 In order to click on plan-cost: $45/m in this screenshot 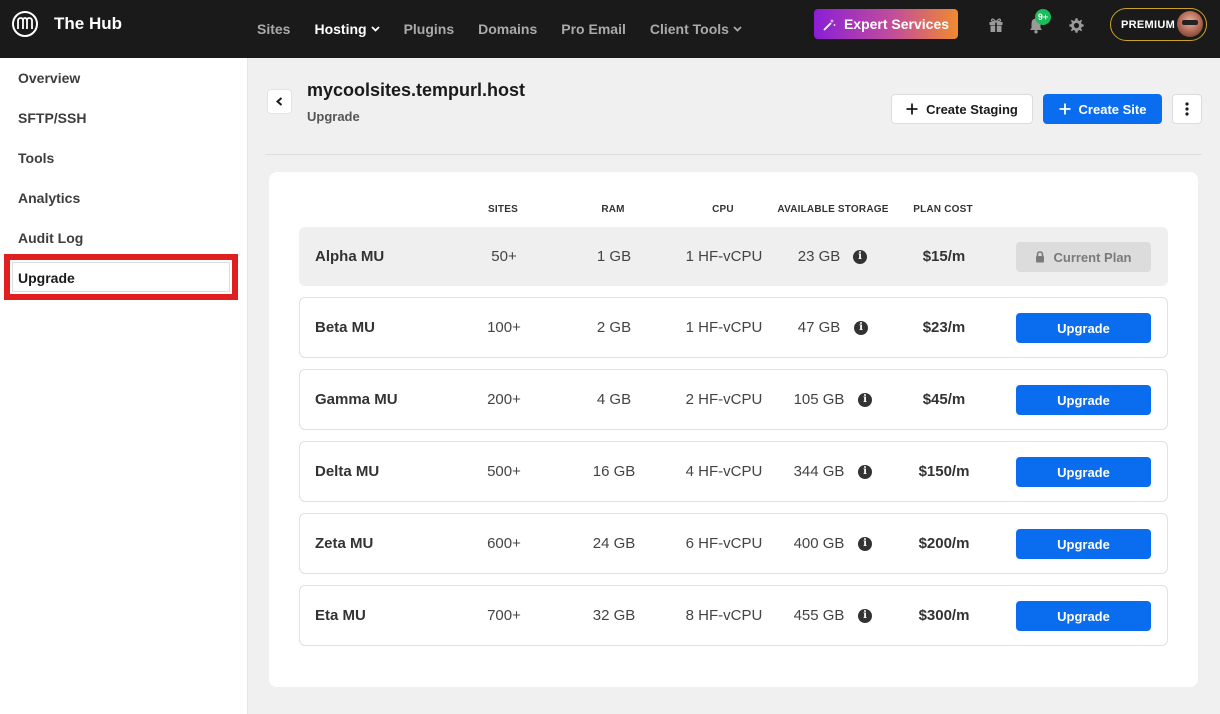, I will do `click(944, 399)`.